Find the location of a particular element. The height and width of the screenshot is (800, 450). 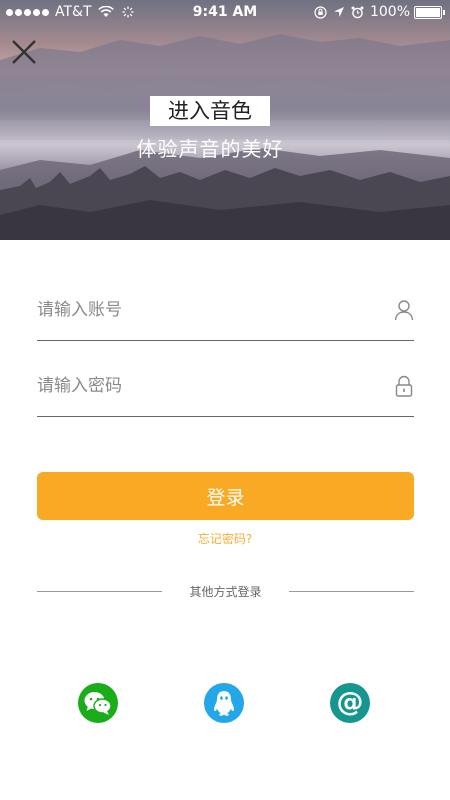

forgot-password-link: 忘记密码? is located at coordinates (225, 538).